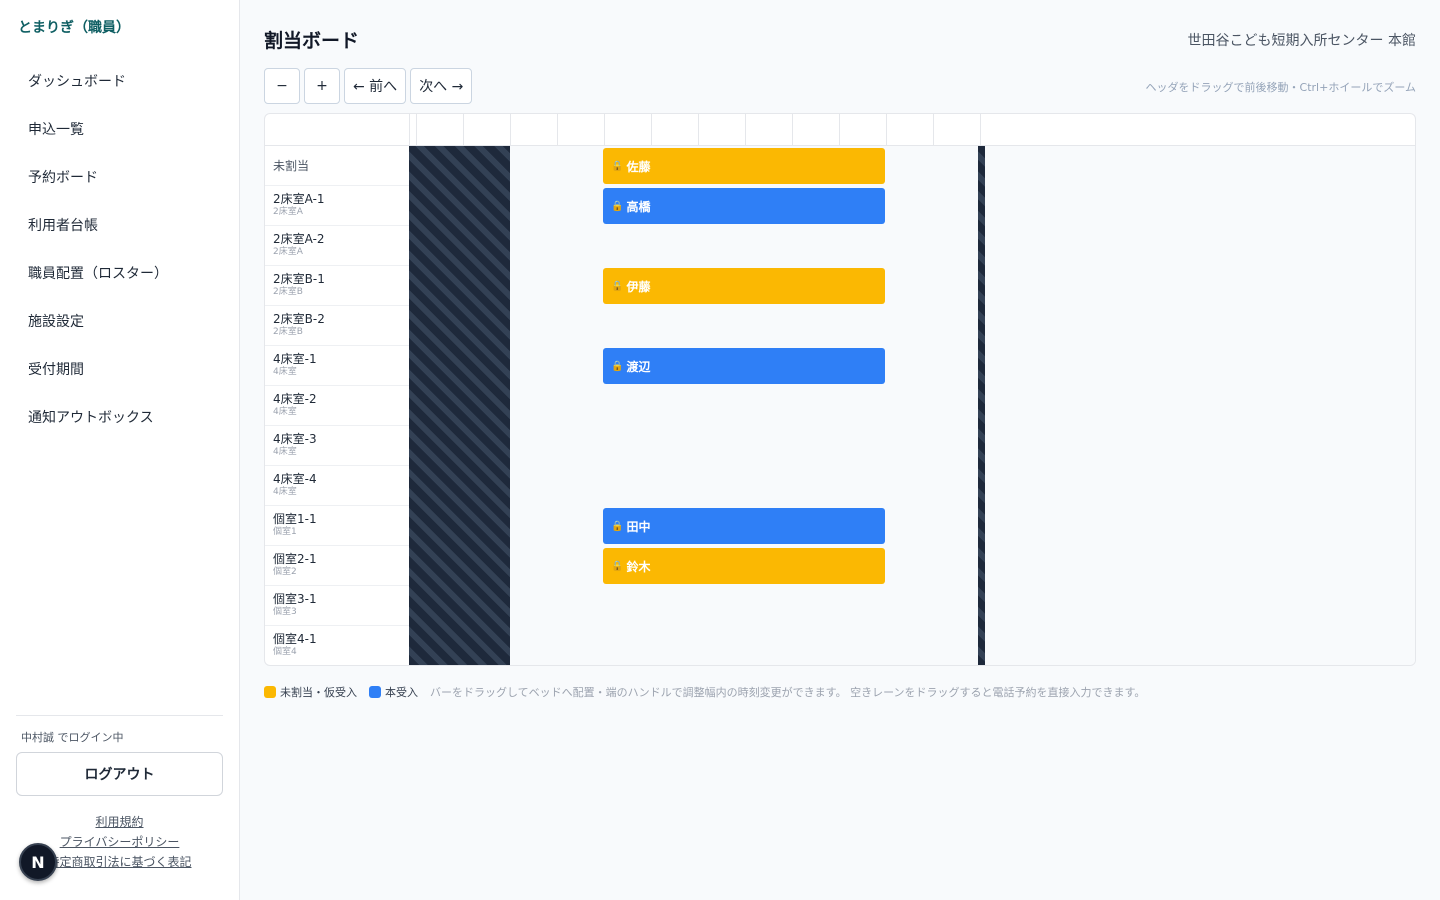 The image size is (1440, 900). What do you see at coordinates (744, 366) in the screenshot?
I see `reservation-bar-confirmed: 🔒 渡辺` at bounding box center [744, 366].